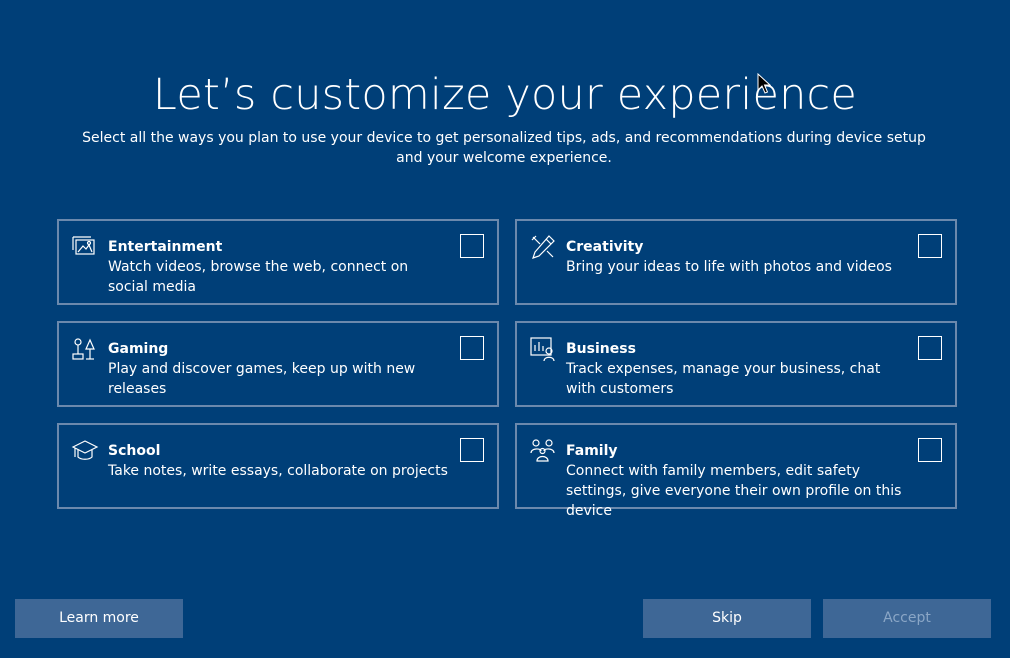  What do you see at coordinates (85, 247) in the screenshot?
I see `entertainment-icon` at bounding box center [85, 247].